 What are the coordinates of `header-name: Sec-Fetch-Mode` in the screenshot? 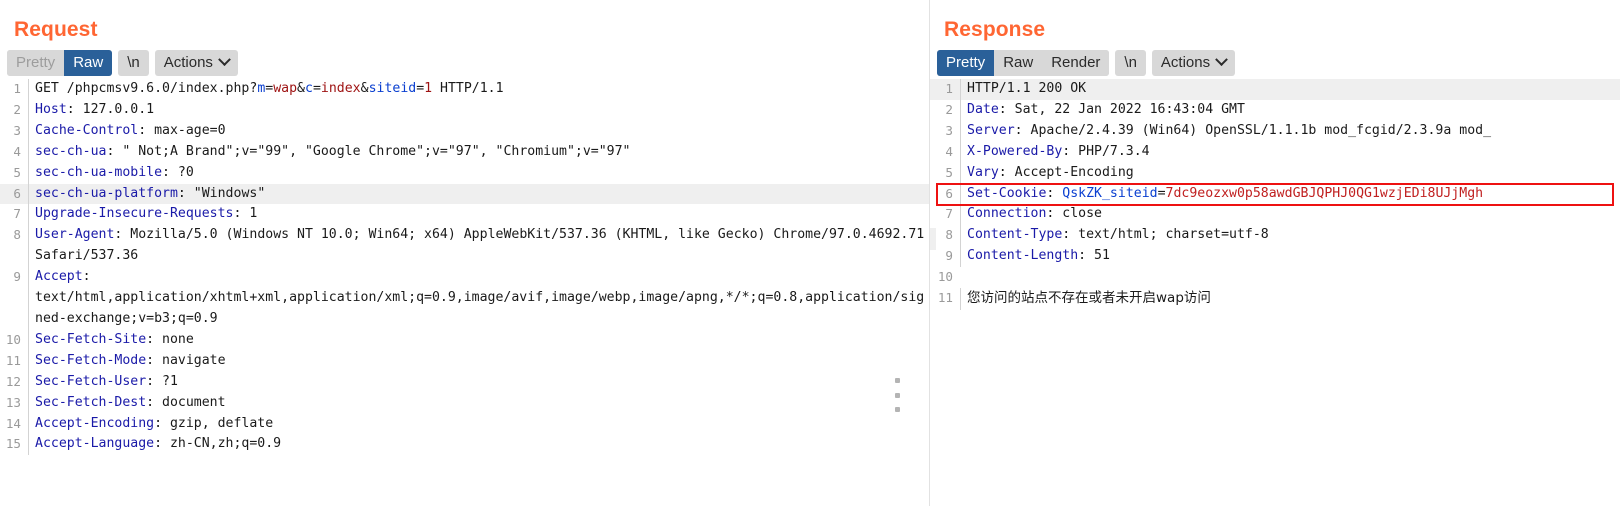 It's located at (91, 360).